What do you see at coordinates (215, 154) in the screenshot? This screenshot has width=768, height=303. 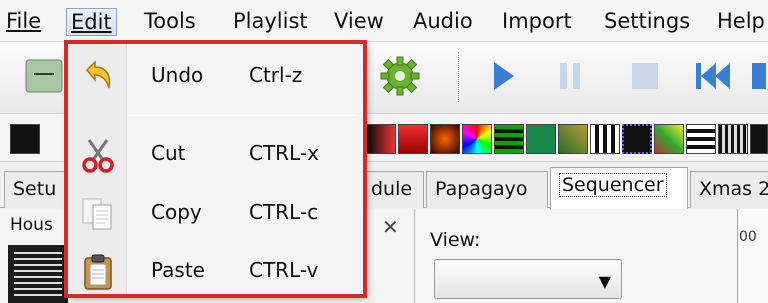 I see `menu-item-cut: Cut CTRL-x` at bounding box center [215, 154].